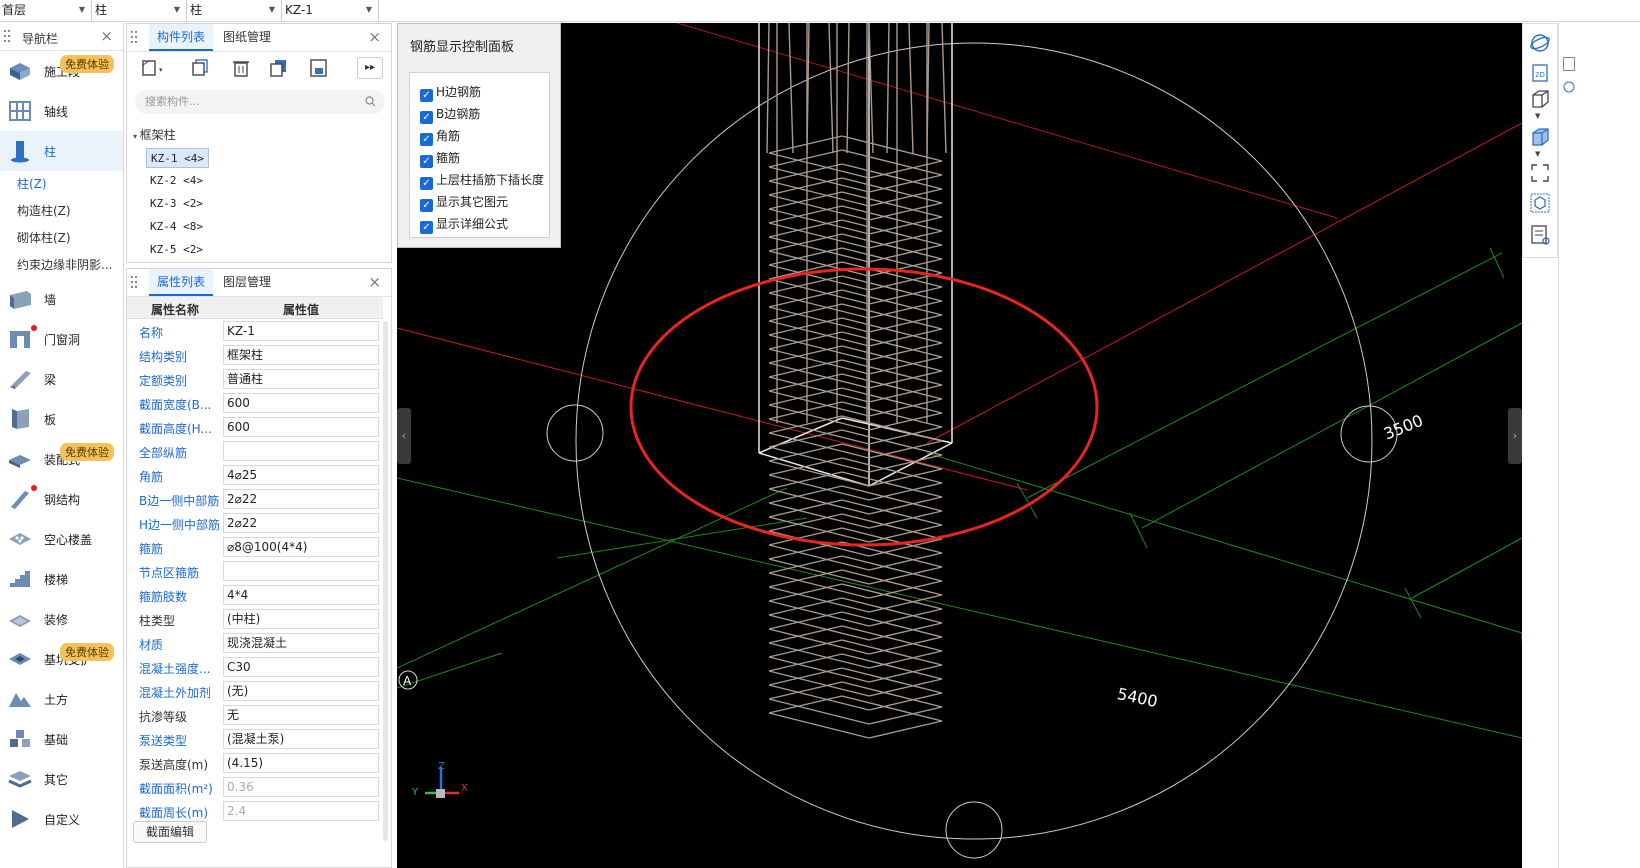 Image resolution: width=1640 pixels, height=868 pixels. Describe the element at coordinates (301, 595) in the screenshot. I see `property-value: 4*4` at that location.